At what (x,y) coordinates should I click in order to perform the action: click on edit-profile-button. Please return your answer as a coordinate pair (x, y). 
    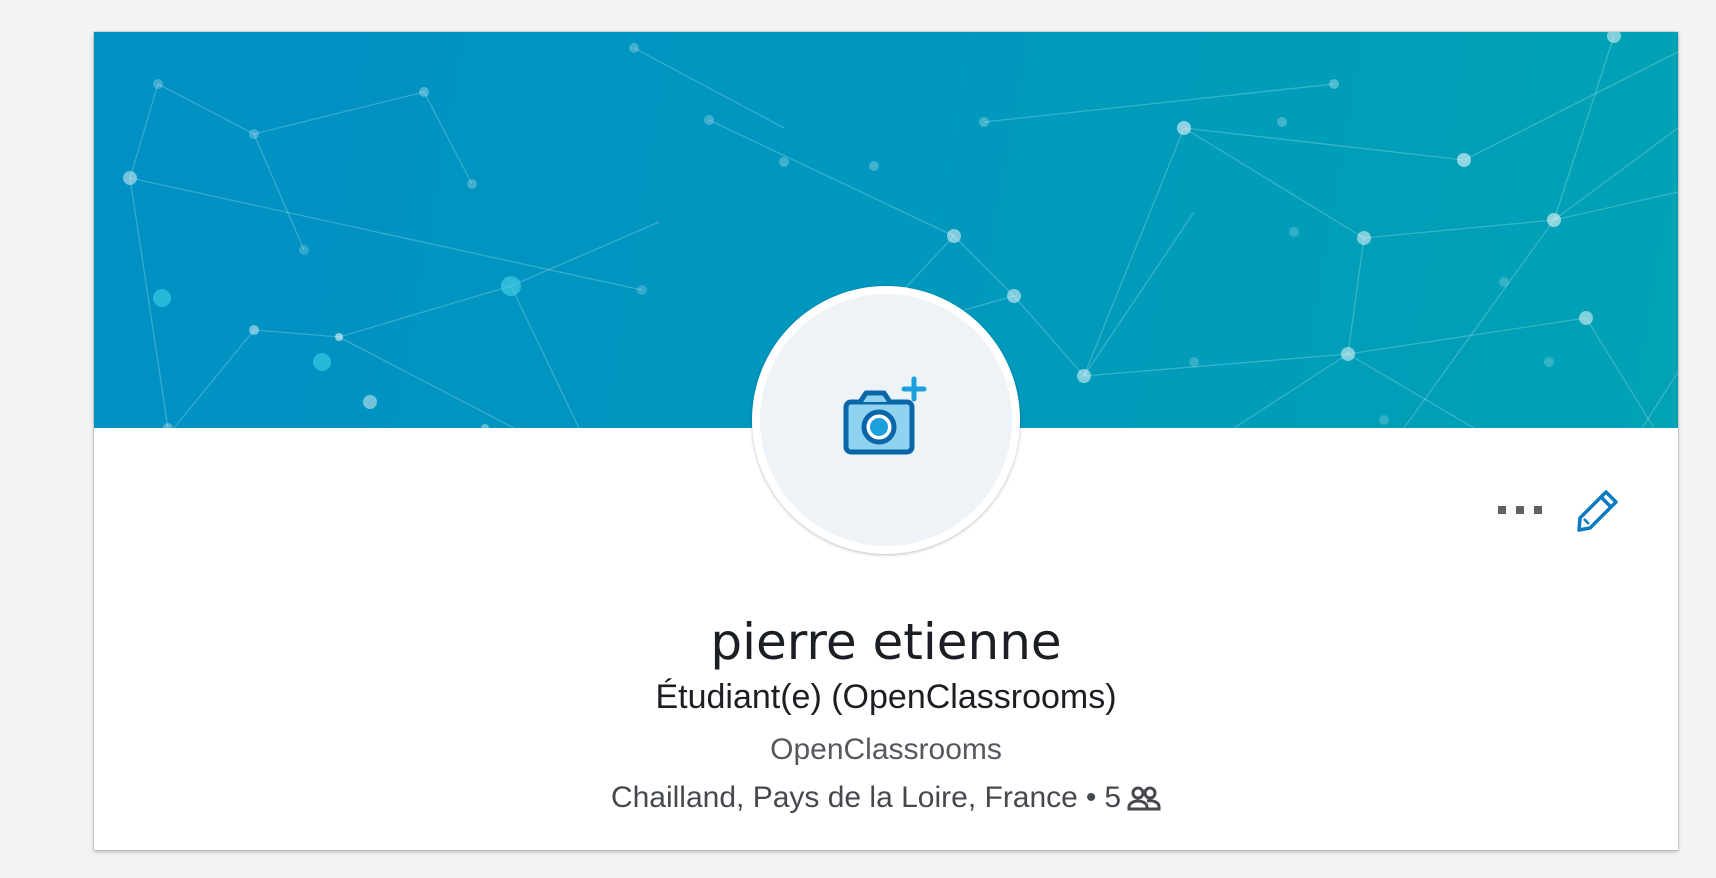
    Looking at the image, I should click on (1598, 510).